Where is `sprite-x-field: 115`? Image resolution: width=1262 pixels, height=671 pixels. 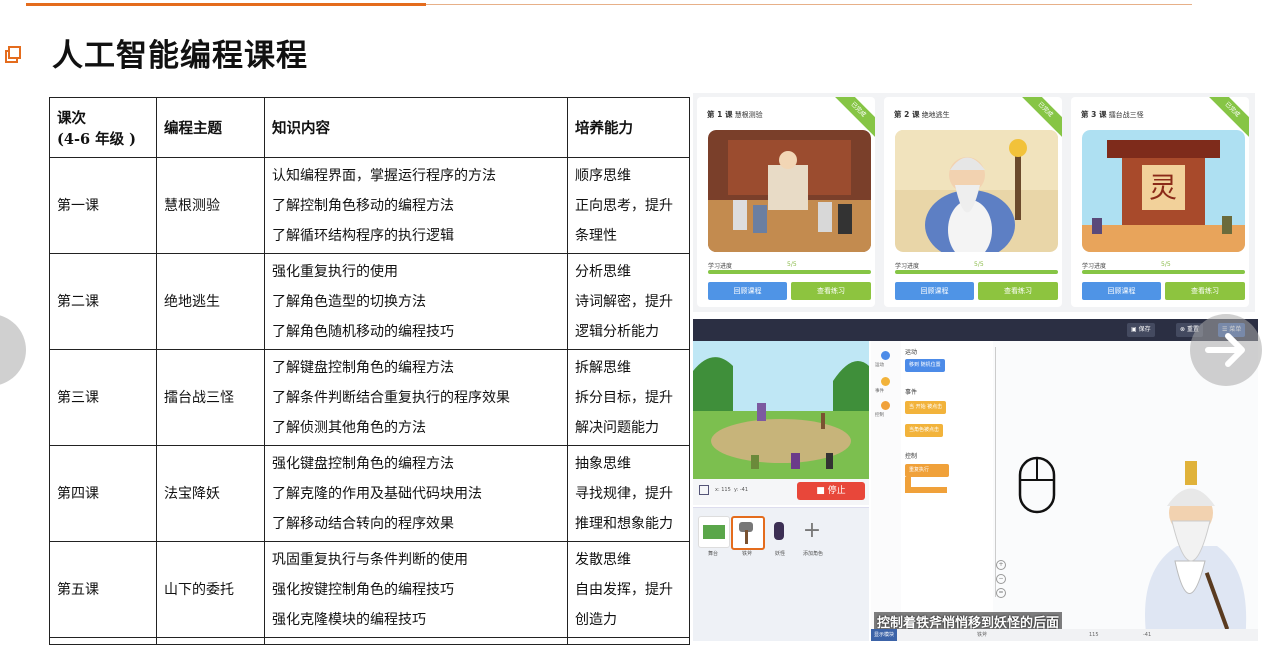
sprite-x-field: 115 is located at coordinates (1094, 635).